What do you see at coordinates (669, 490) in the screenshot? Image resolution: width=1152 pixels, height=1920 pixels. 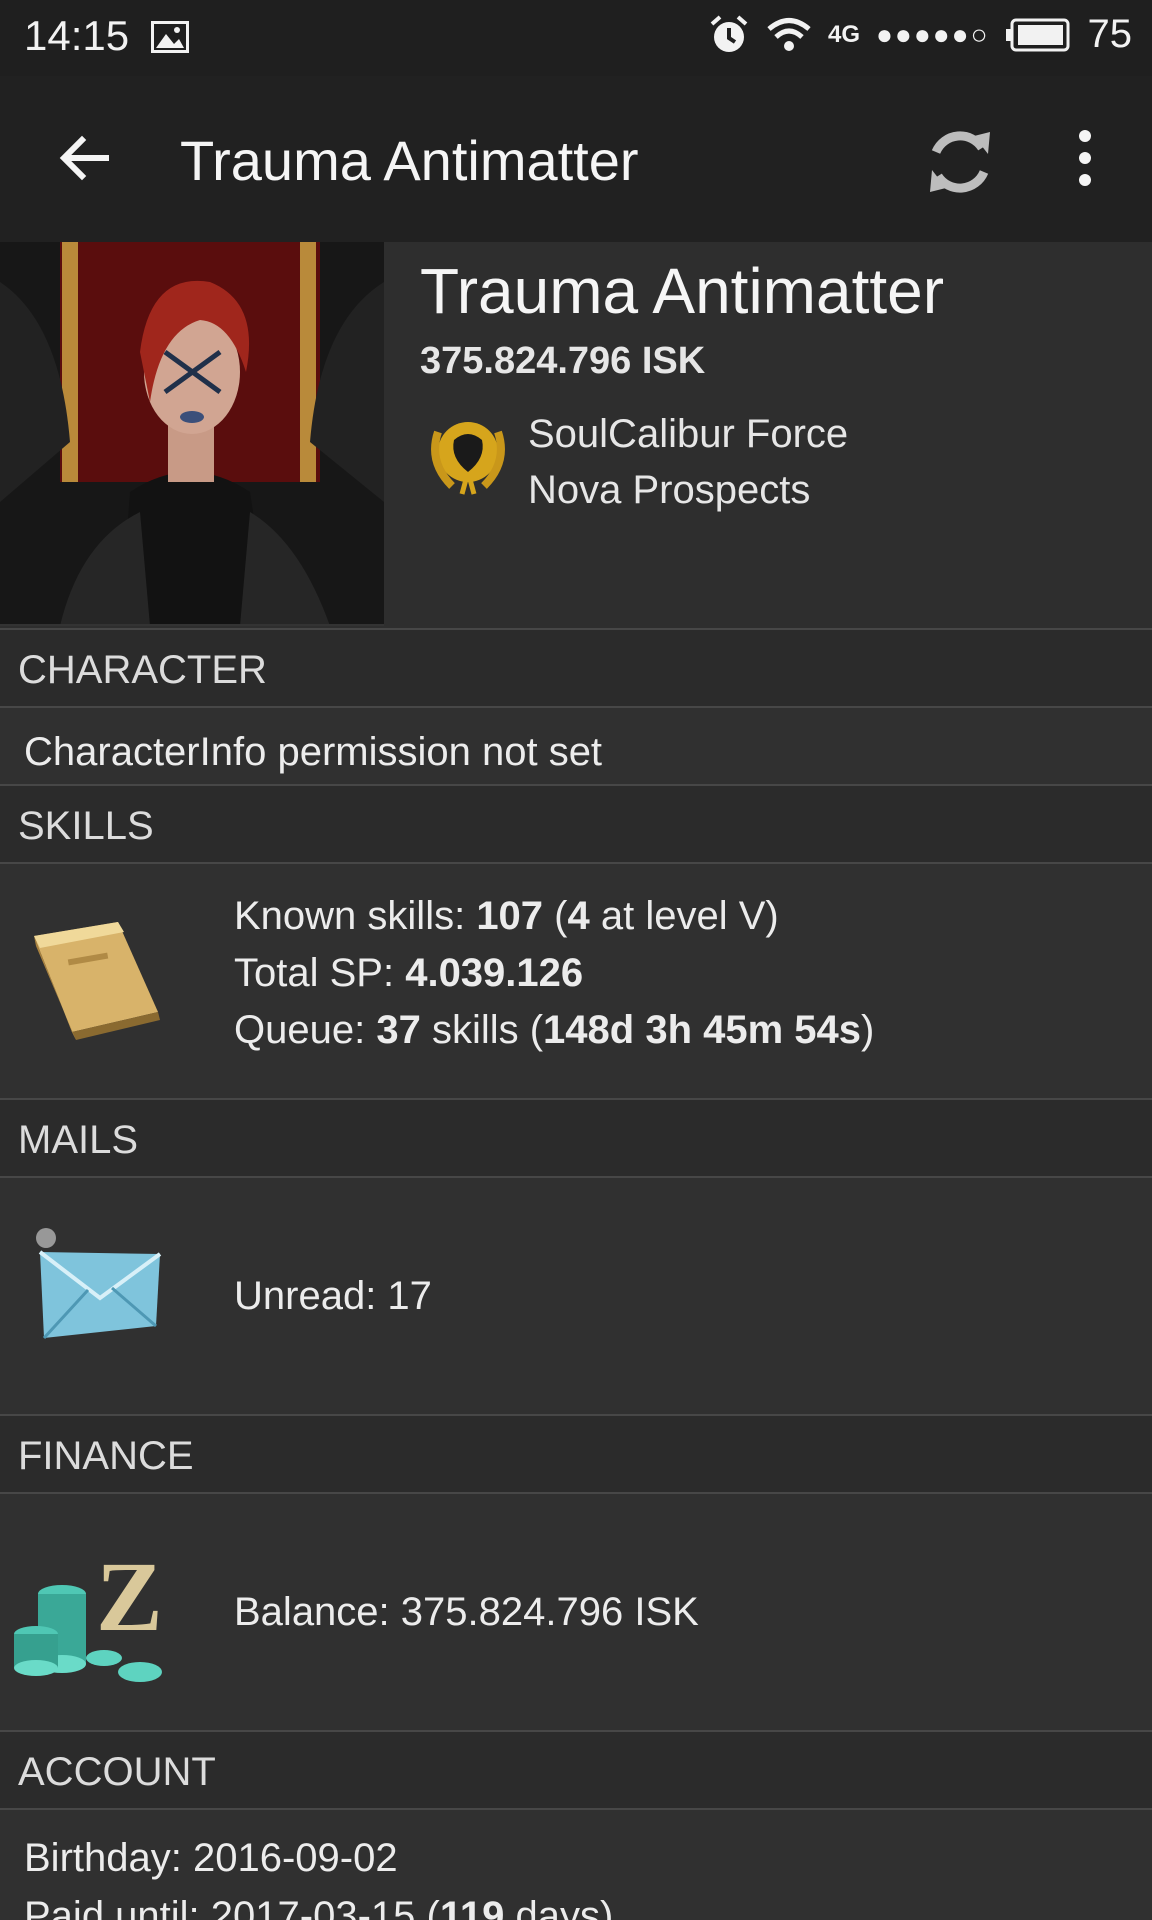 I see `alliance-name: Nova Prospects` at bounding box center [669, 490].